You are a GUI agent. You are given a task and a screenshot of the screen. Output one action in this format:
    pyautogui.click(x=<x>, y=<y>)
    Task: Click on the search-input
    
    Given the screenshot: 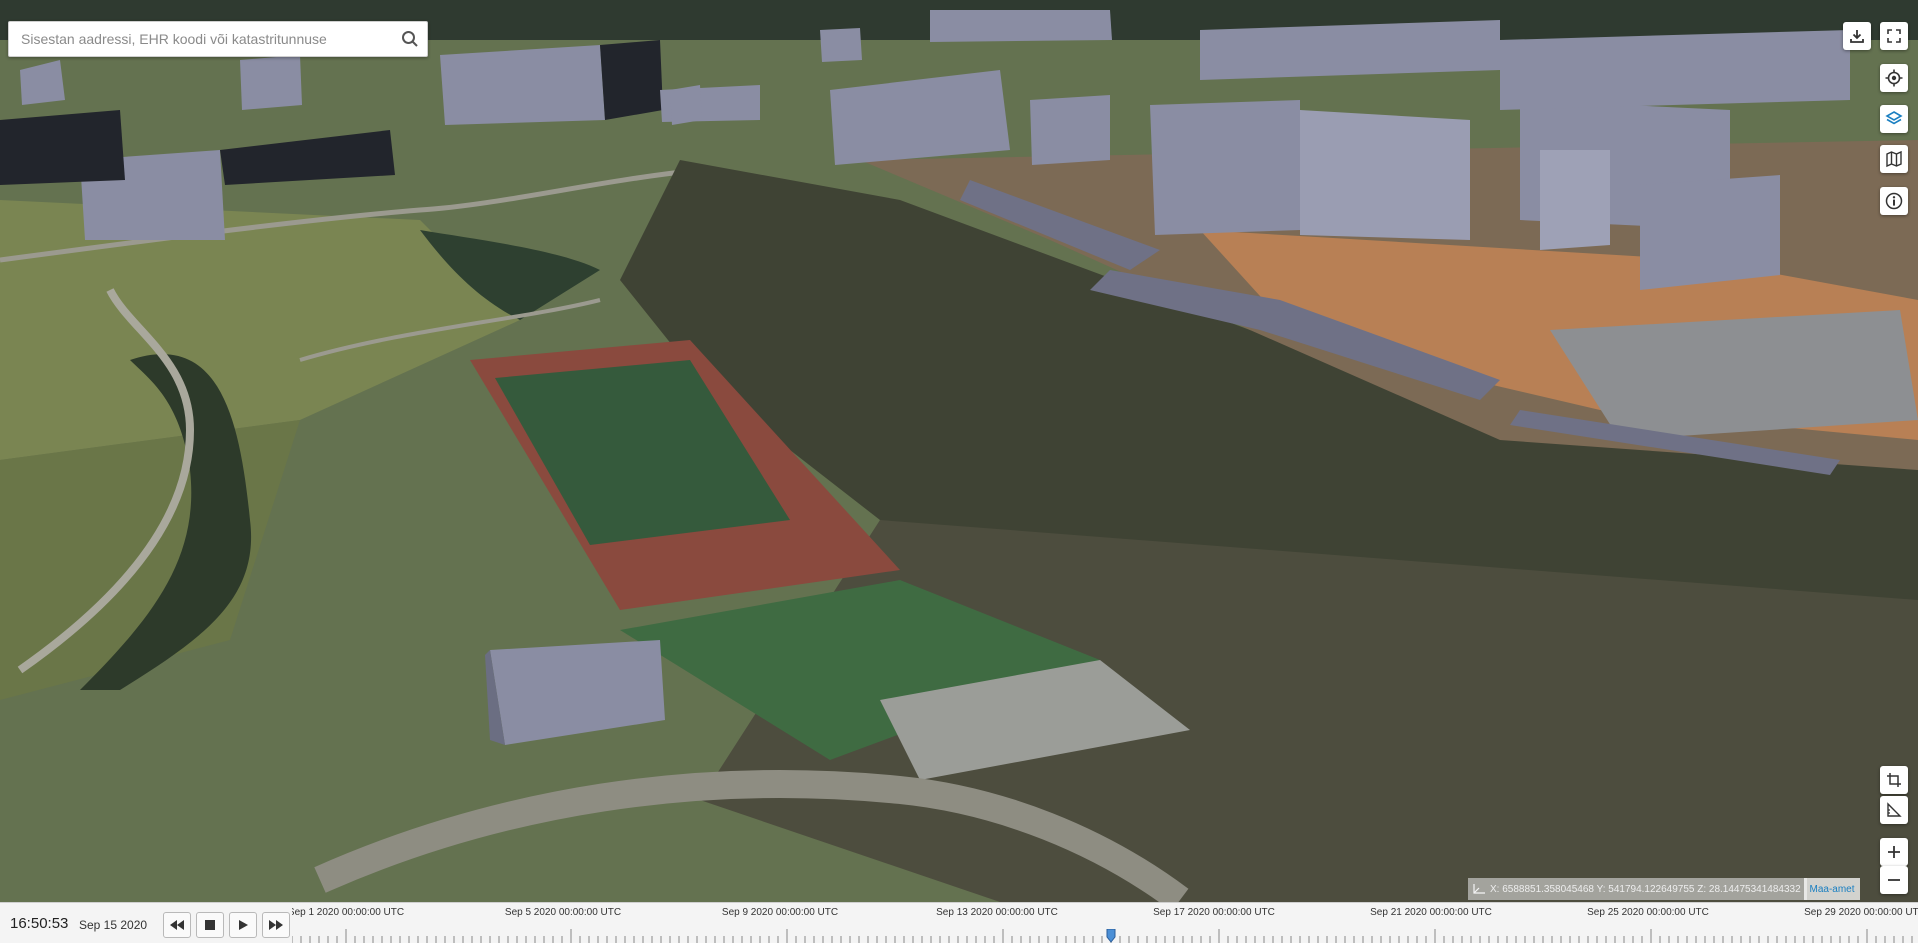 What is the action you would take?
    pyautogui.click(x=201, y=39)
    